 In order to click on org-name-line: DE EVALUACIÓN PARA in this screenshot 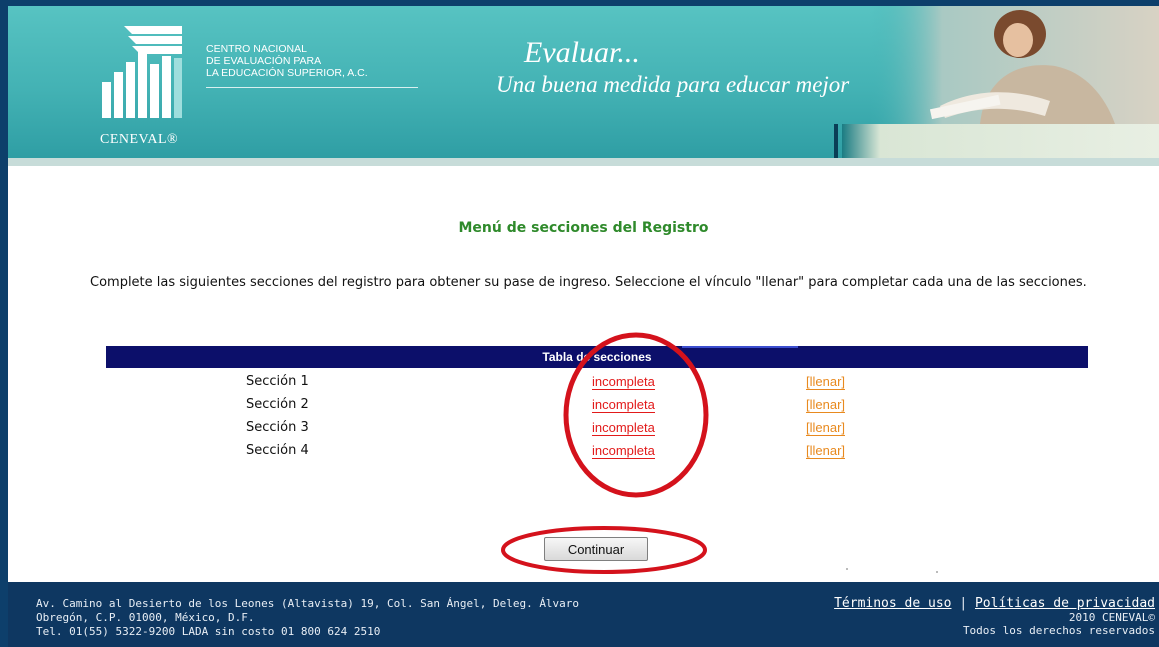, I will do `click(264, 61)`.